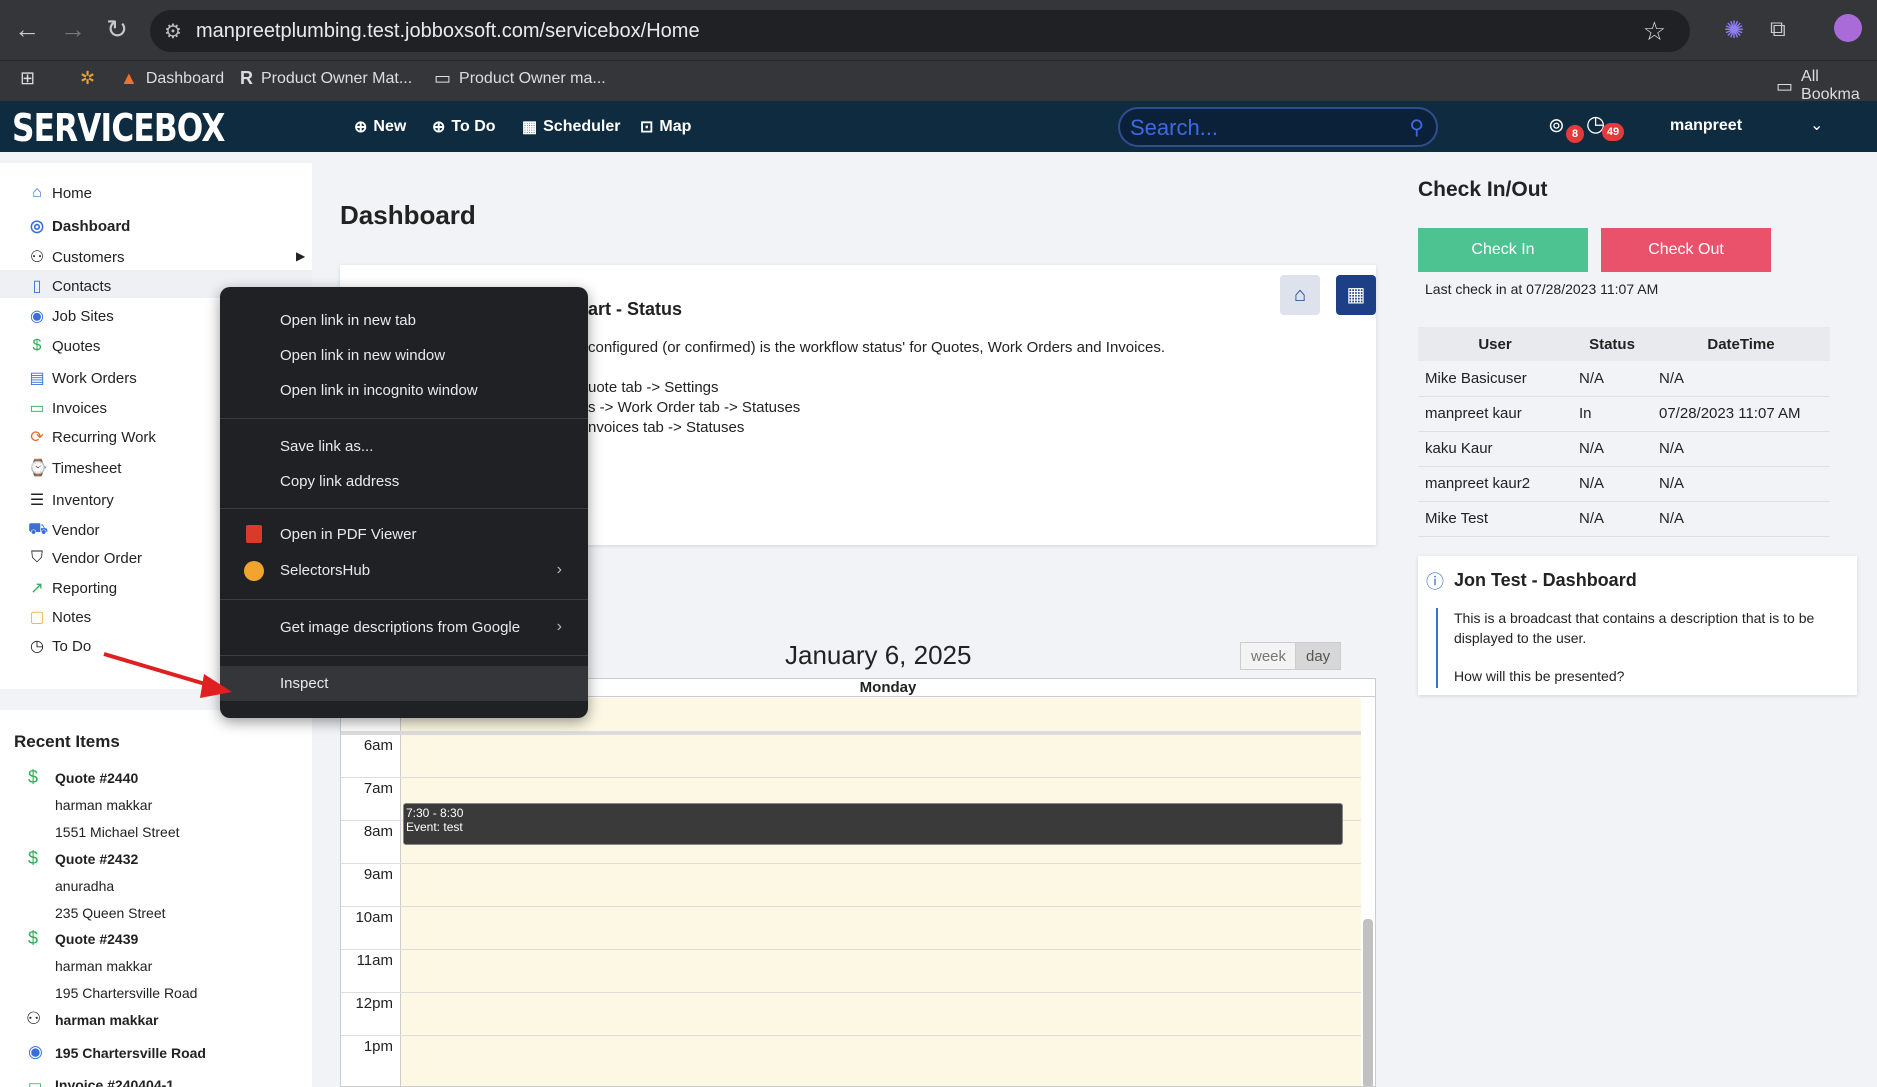 Image resolution: width=1877 pixels, height=1087 pixels. I want to click on contact-book-icon: ▯, so click(37, 286).